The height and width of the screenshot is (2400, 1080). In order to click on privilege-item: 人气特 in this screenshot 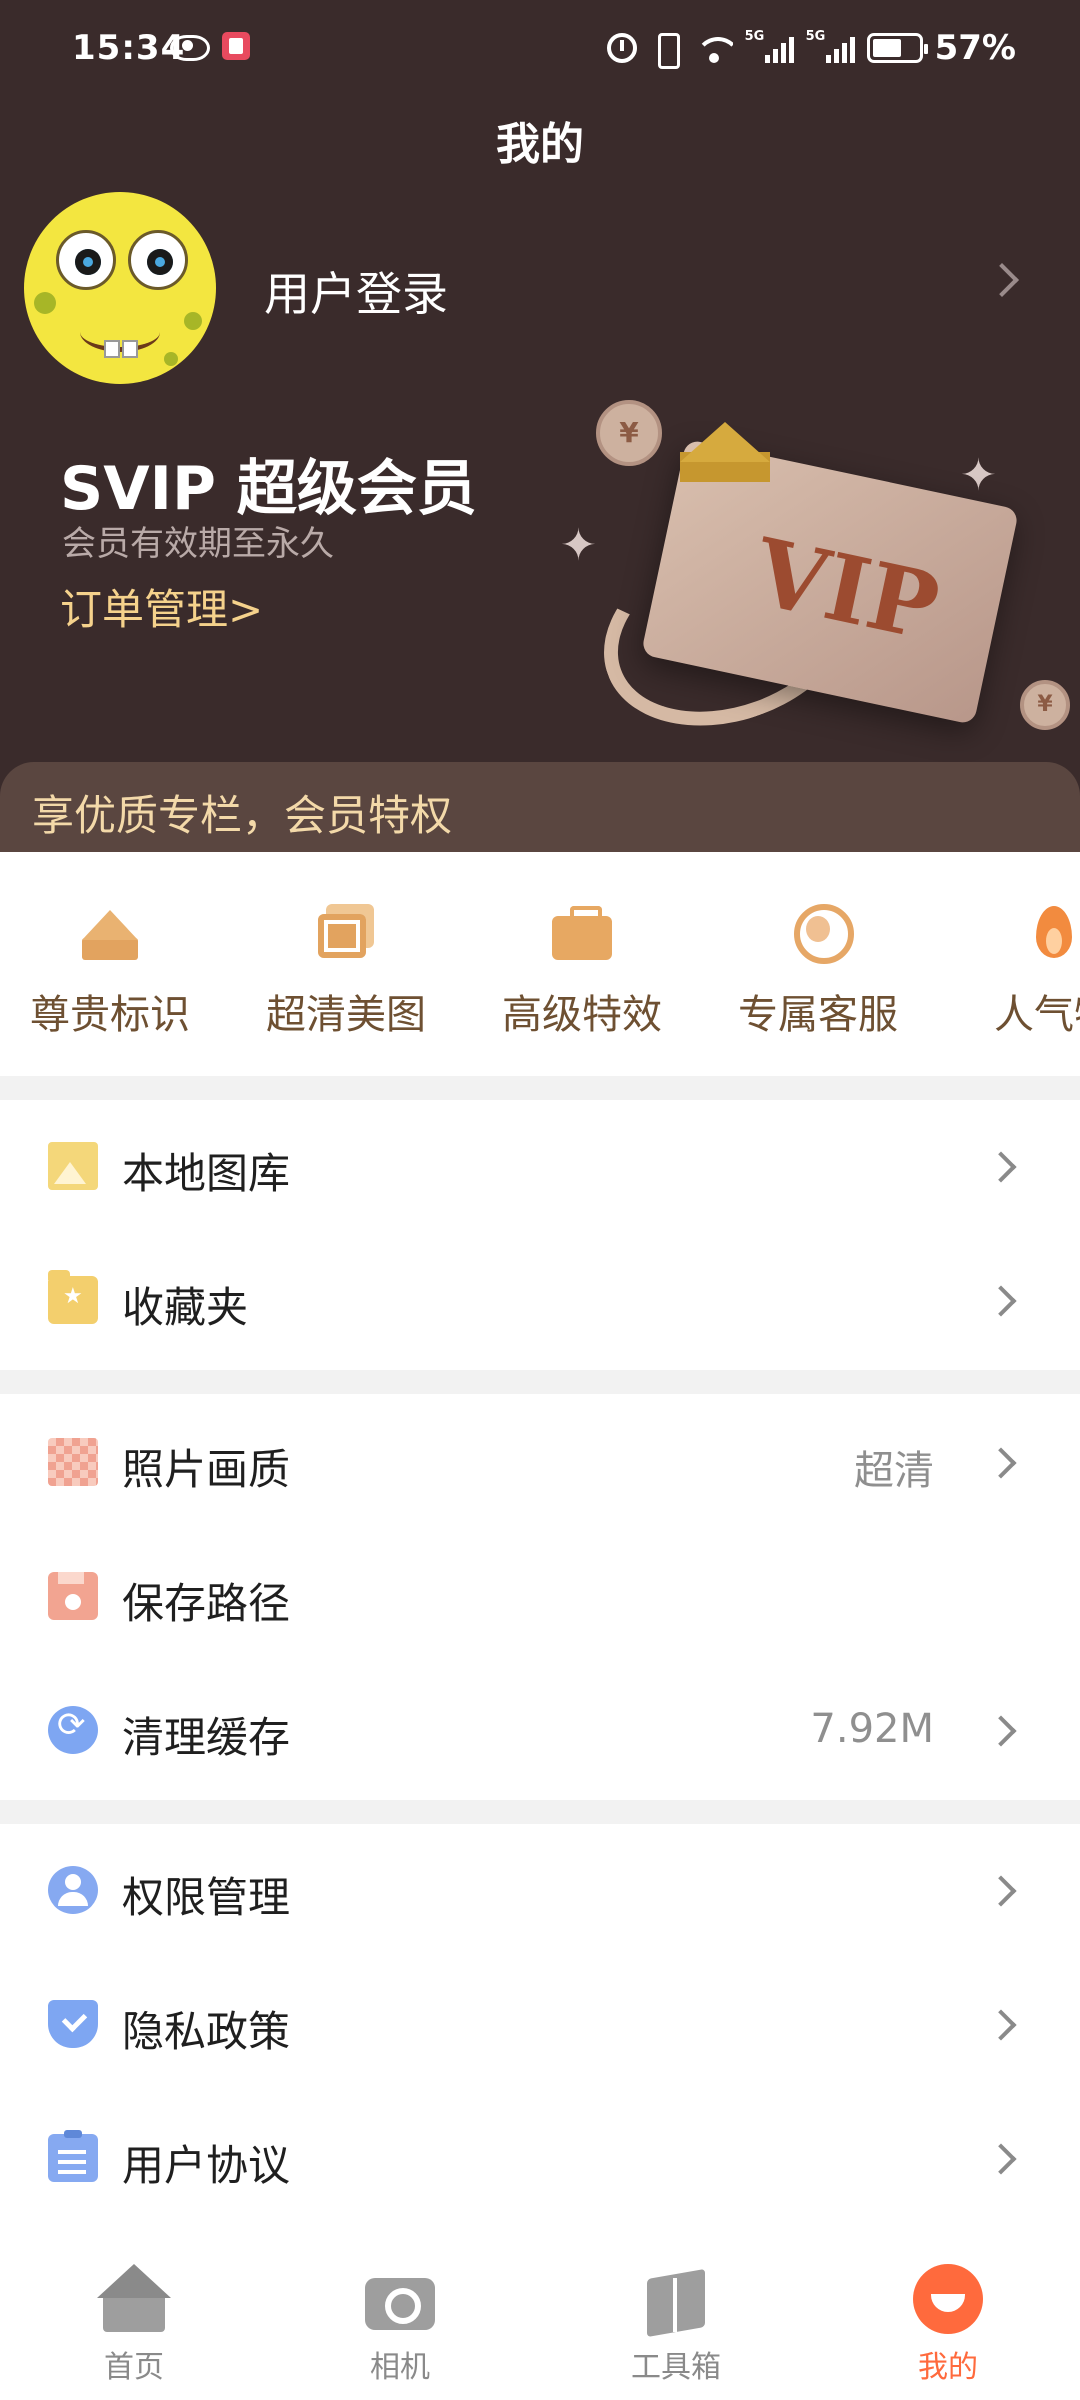, I will do `click(1012, 972)`.